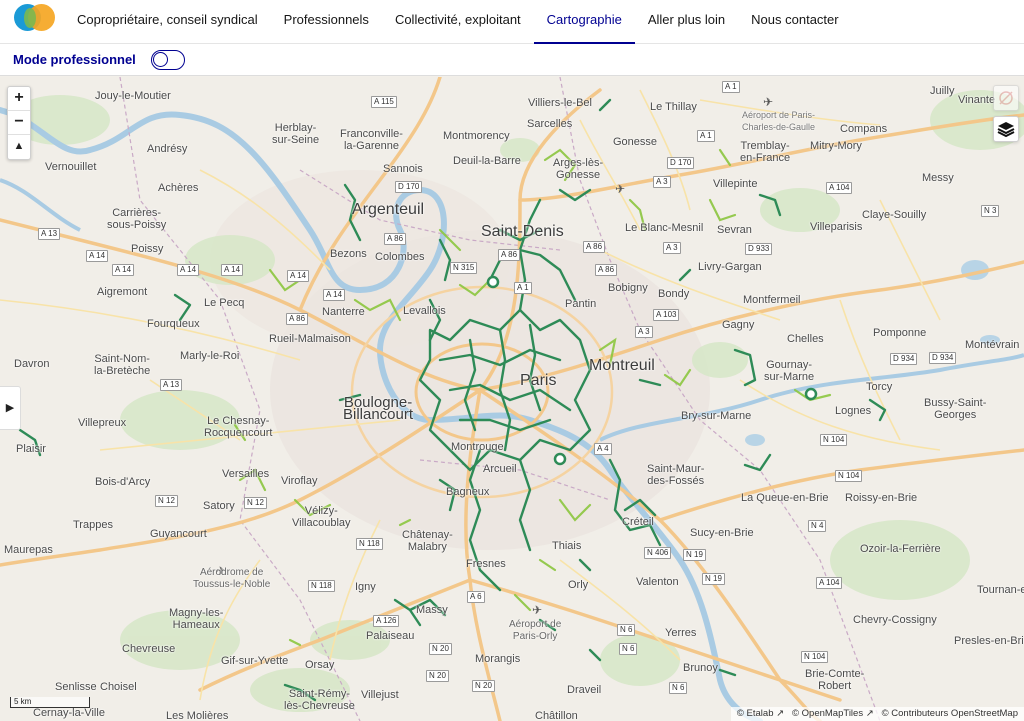  What do you see at coordinates (622, 365) in the screenshot?
I see `place-label: Montreuil` at bounding box center [622, 365].